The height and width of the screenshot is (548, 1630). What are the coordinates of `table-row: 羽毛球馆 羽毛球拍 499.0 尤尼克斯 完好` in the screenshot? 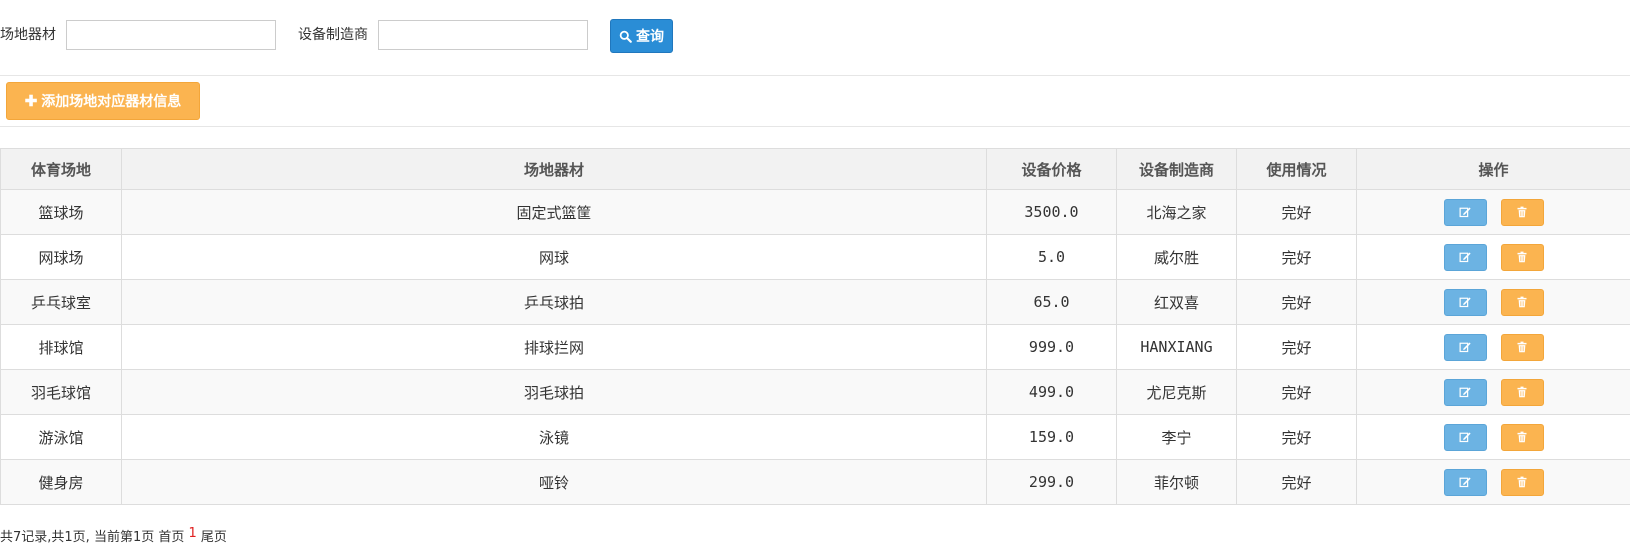 It's located at (815, 392).